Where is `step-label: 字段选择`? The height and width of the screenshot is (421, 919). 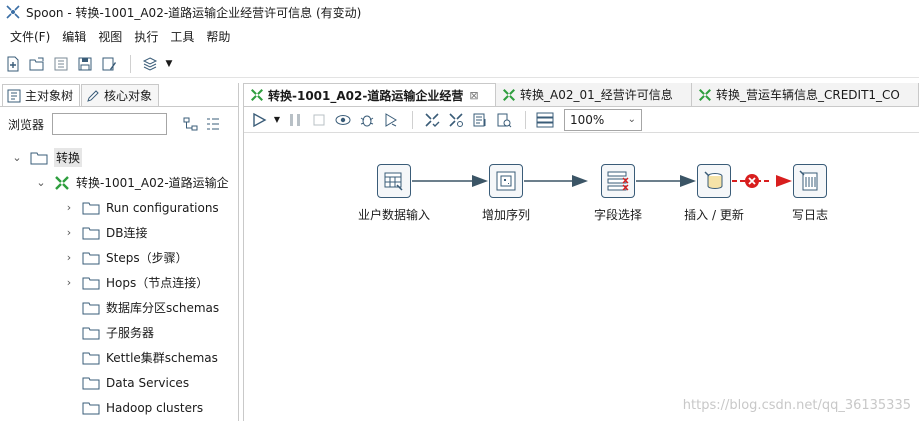
step-label: 字段选择 is located at coordinates (618, 215).